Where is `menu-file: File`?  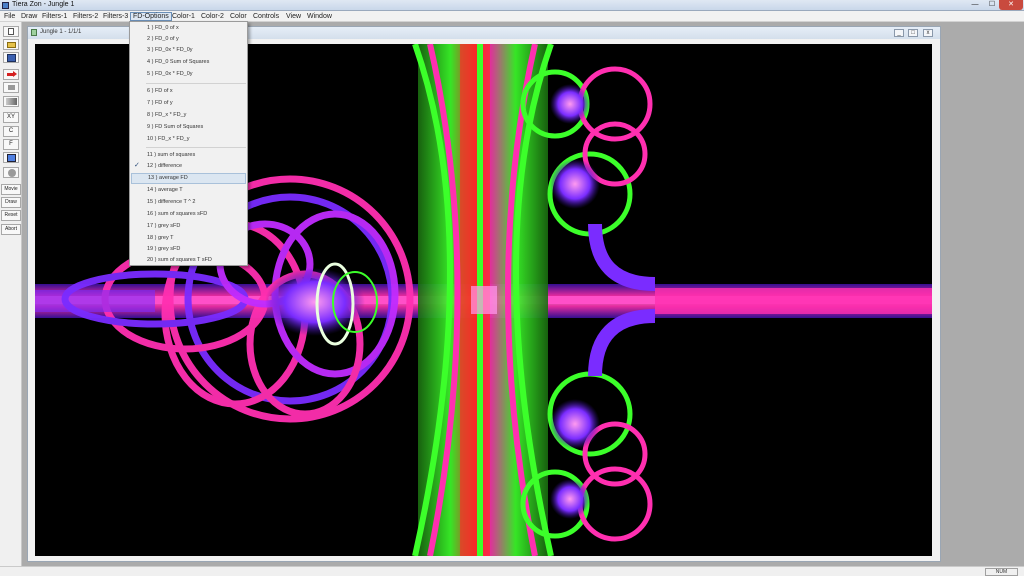
menu-file: File is located at coordinates (9, 16).